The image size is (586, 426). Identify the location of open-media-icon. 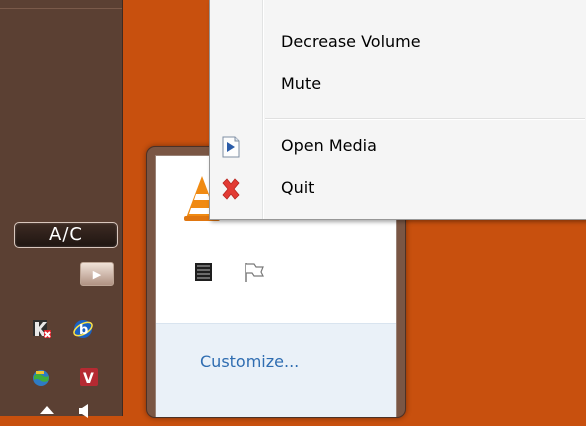
(231, 147).